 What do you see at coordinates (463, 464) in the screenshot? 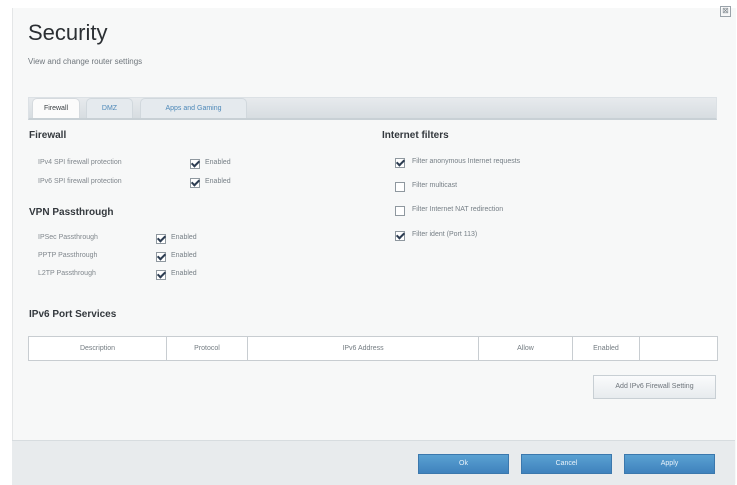
I see `ok-button: Ok` at bounding box center [463, 464].